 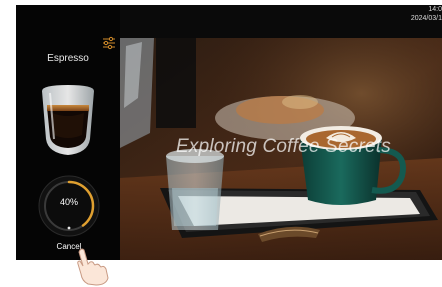 I want to click on espresso-glass-icon, so click(x=68, y=120).